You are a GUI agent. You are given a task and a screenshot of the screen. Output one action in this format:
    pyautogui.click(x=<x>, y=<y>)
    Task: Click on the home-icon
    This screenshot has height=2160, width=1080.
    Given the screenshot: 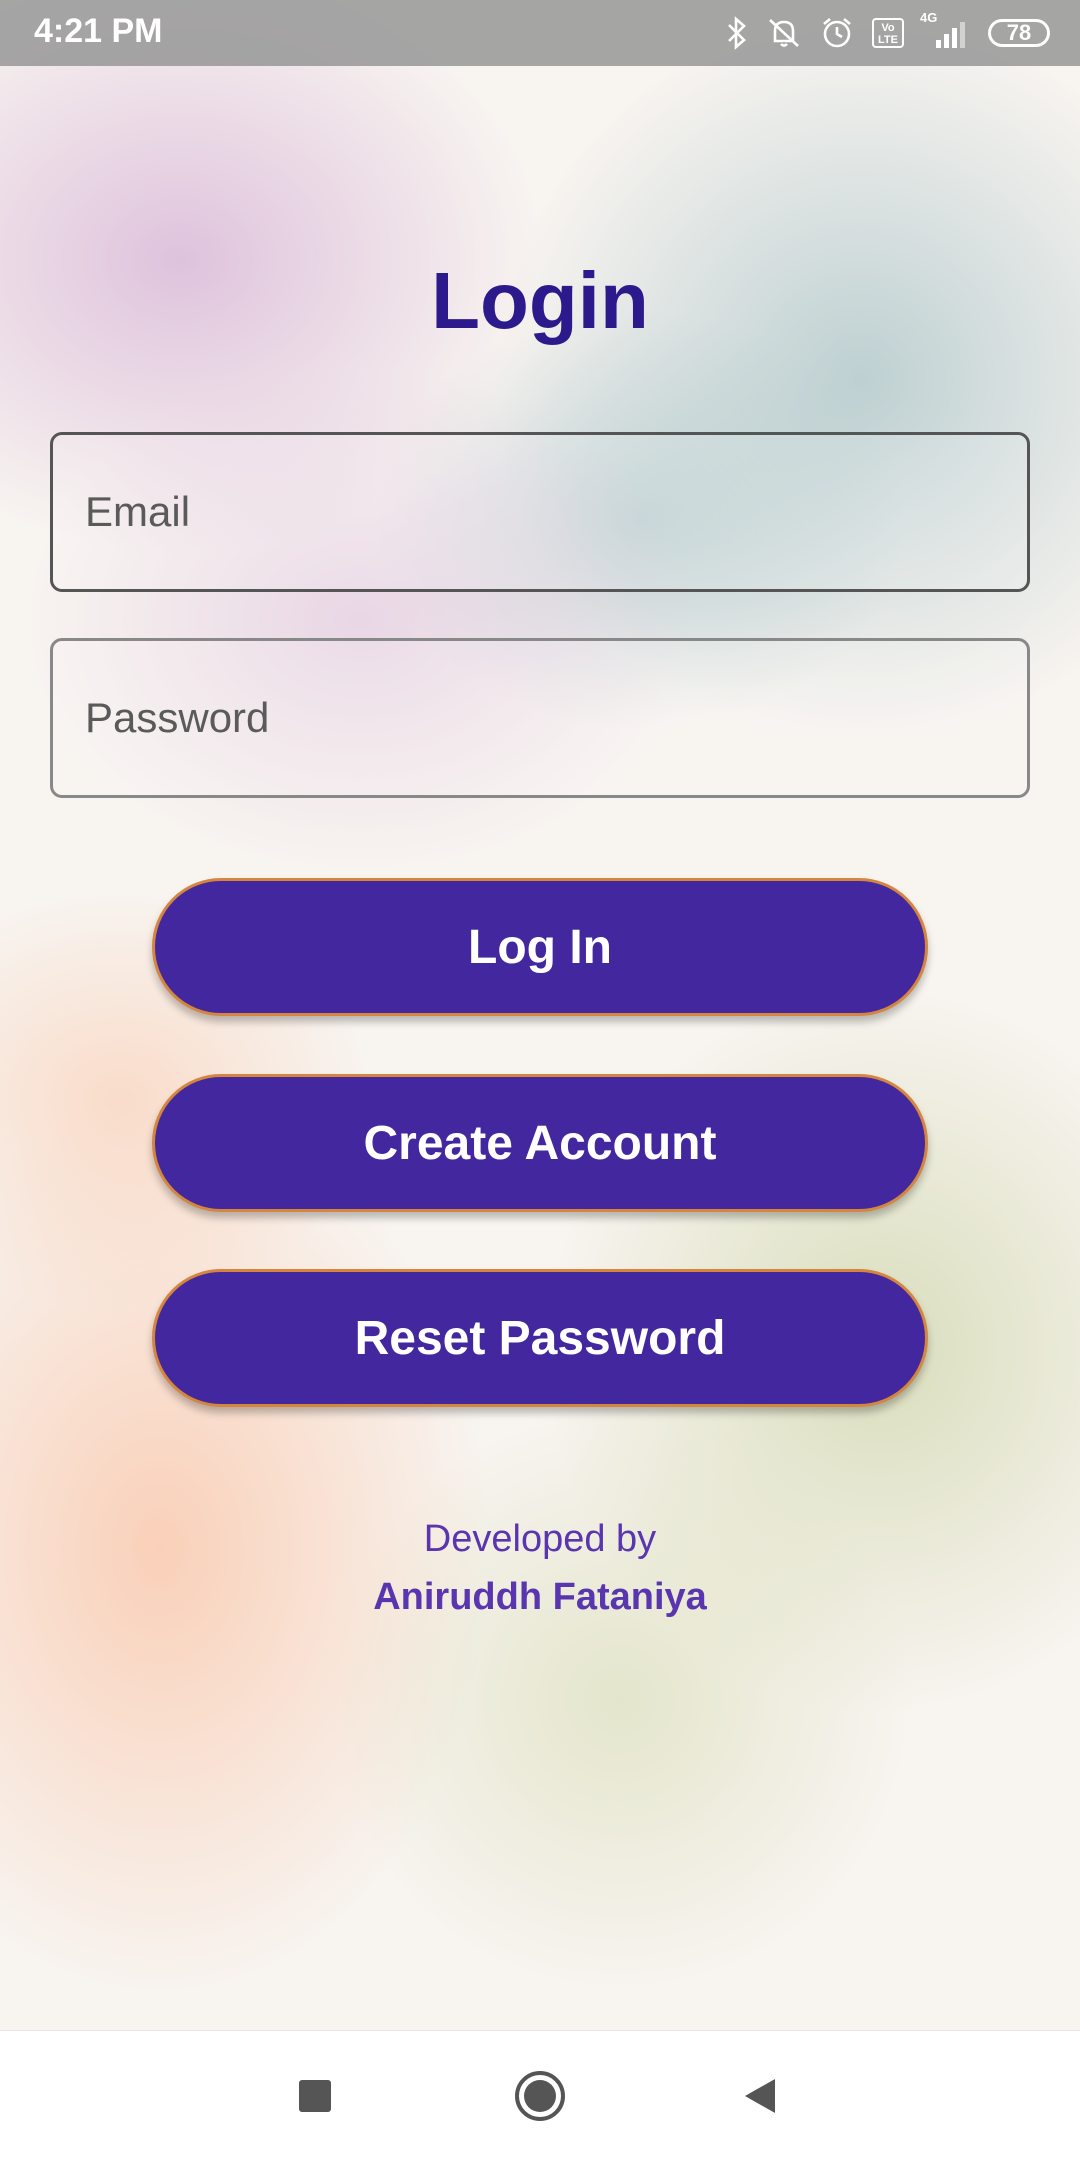 What is the action you would take?
    pyautogui.click(x=540, y=2098)
    